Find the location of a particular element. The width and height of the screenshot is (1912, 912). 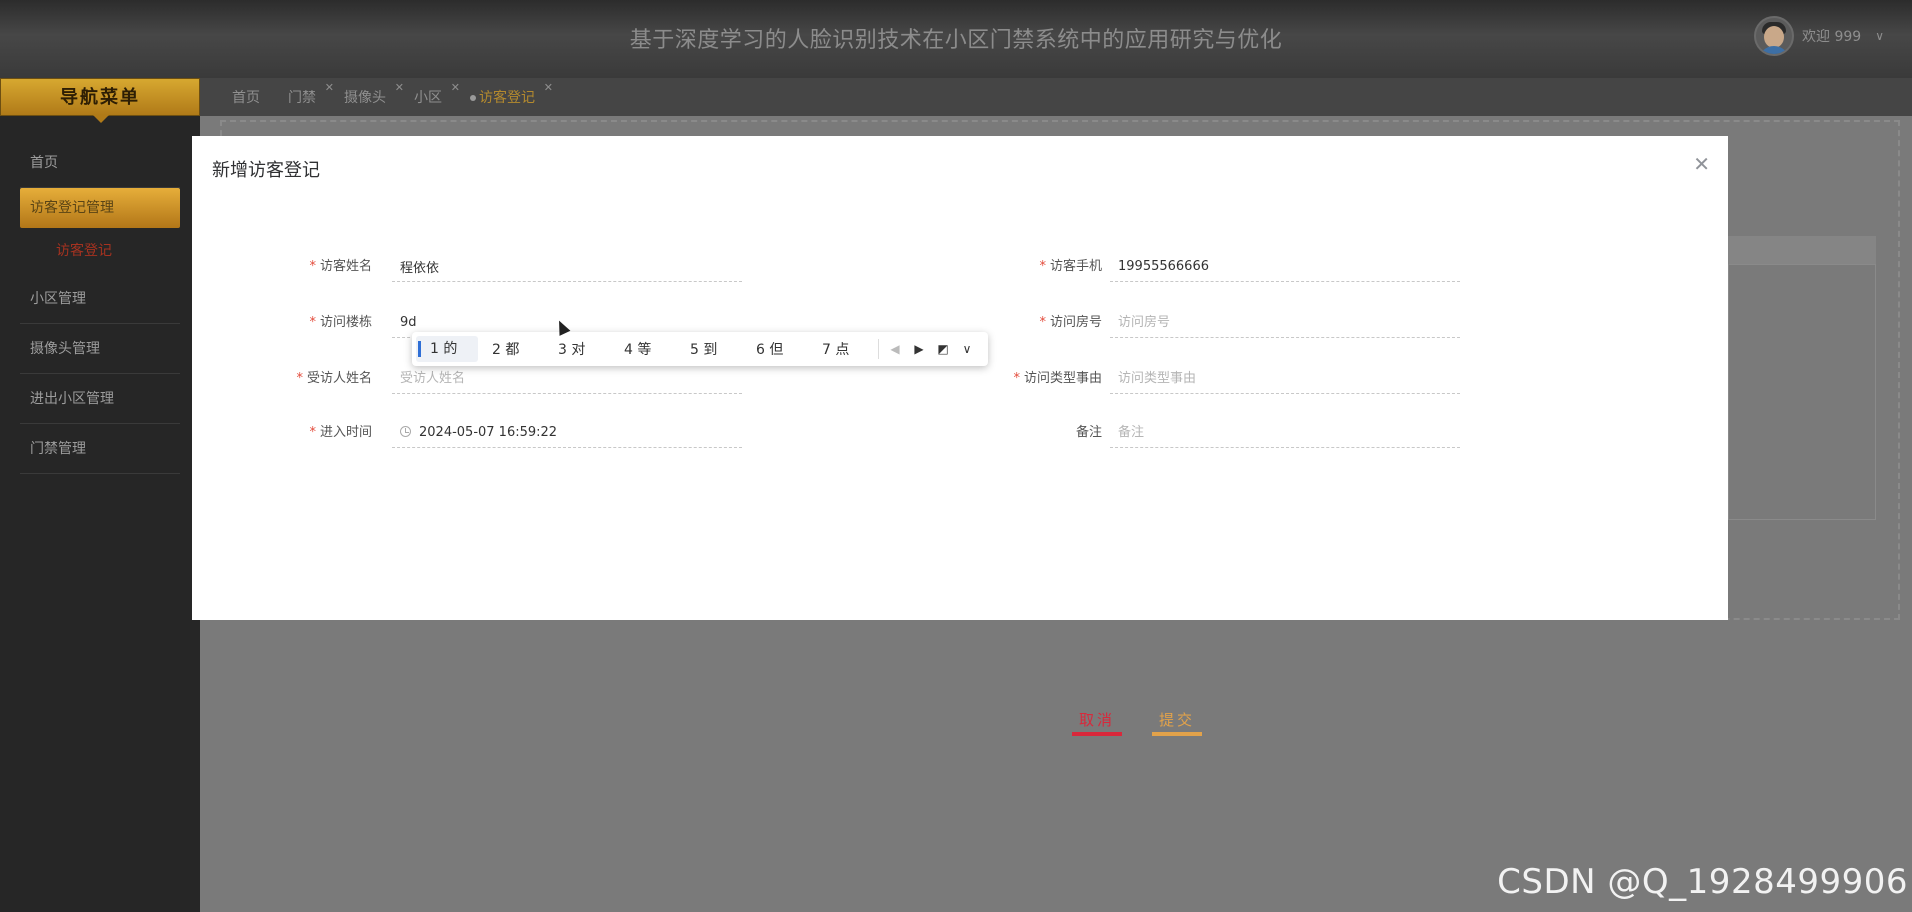

nav-menu-title: 导航菜单 is located at coordinates (100, 100).